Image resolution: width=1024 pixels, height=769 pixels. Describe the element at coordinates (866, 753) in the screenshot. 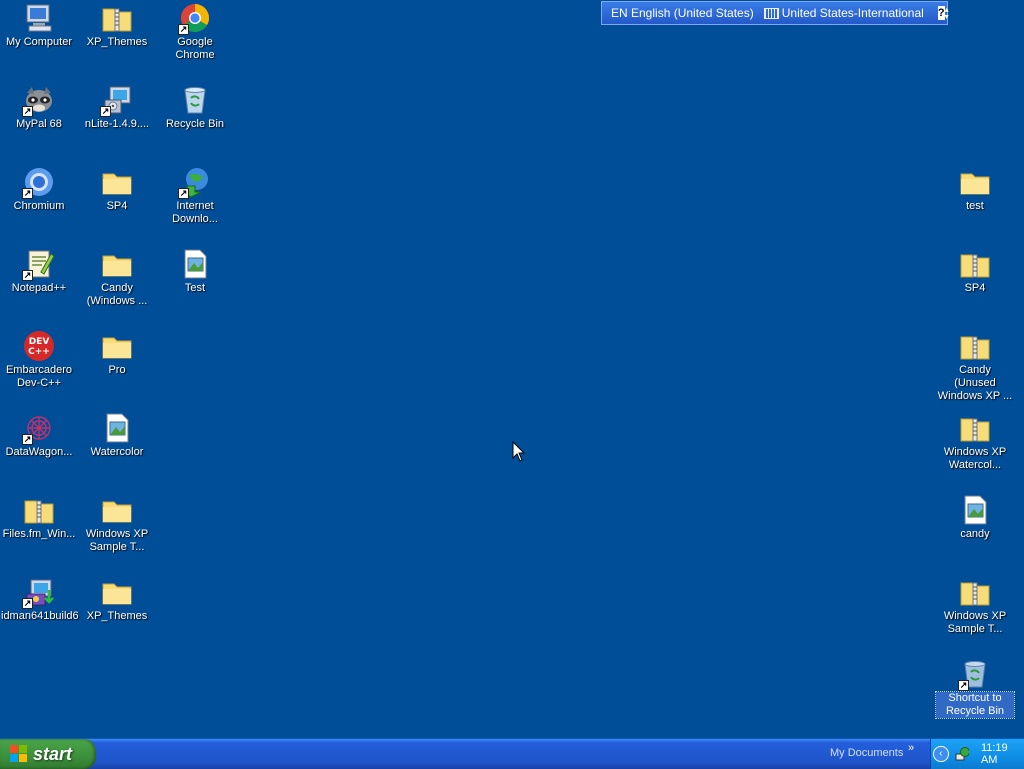

I see `my-documents-toolbar: My Documents` at that location.